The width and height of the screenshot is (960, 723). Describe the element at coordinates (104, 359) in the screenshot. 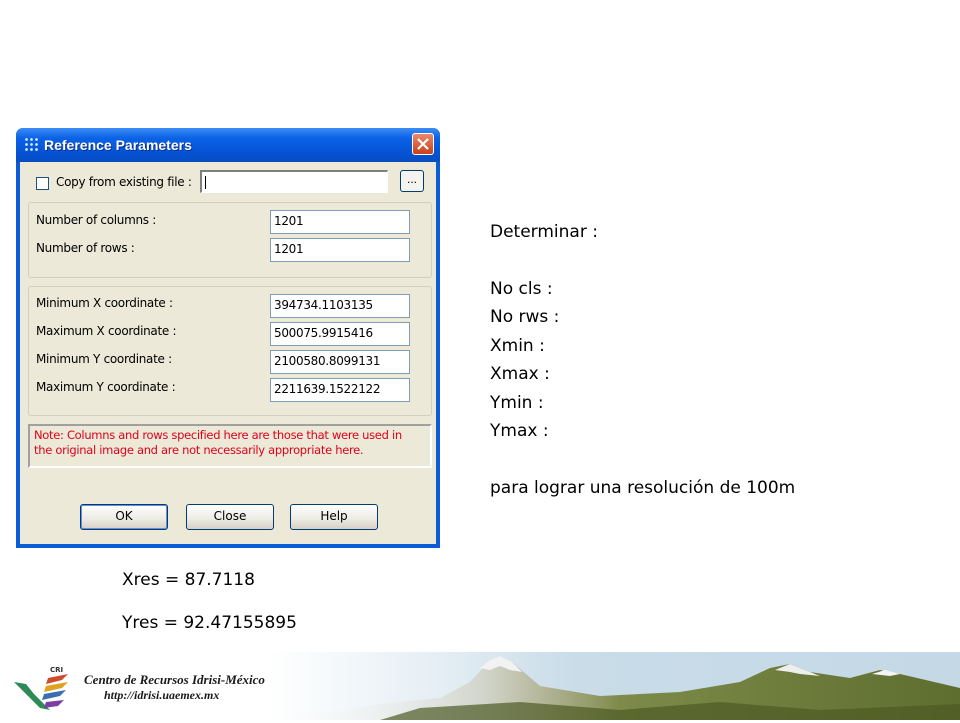

I see `min-y-label: Minimum Y coordinate :` at that location.